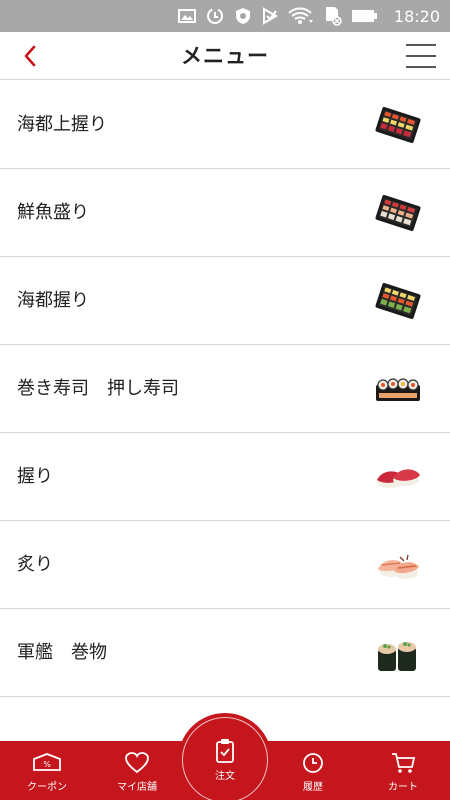 The image size is (450, 800). I want to click on menu-item-label: 巻き寿司 押し寿司, so click(98, 388).